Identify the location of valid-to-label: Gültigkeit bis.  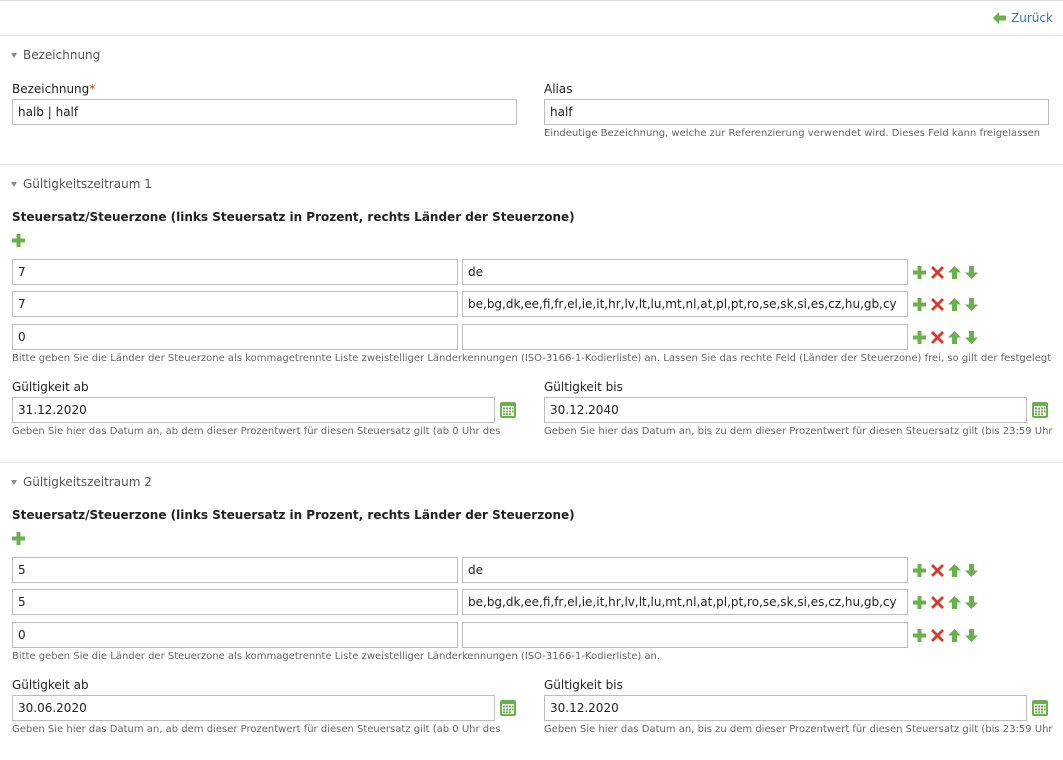
(583, 685).